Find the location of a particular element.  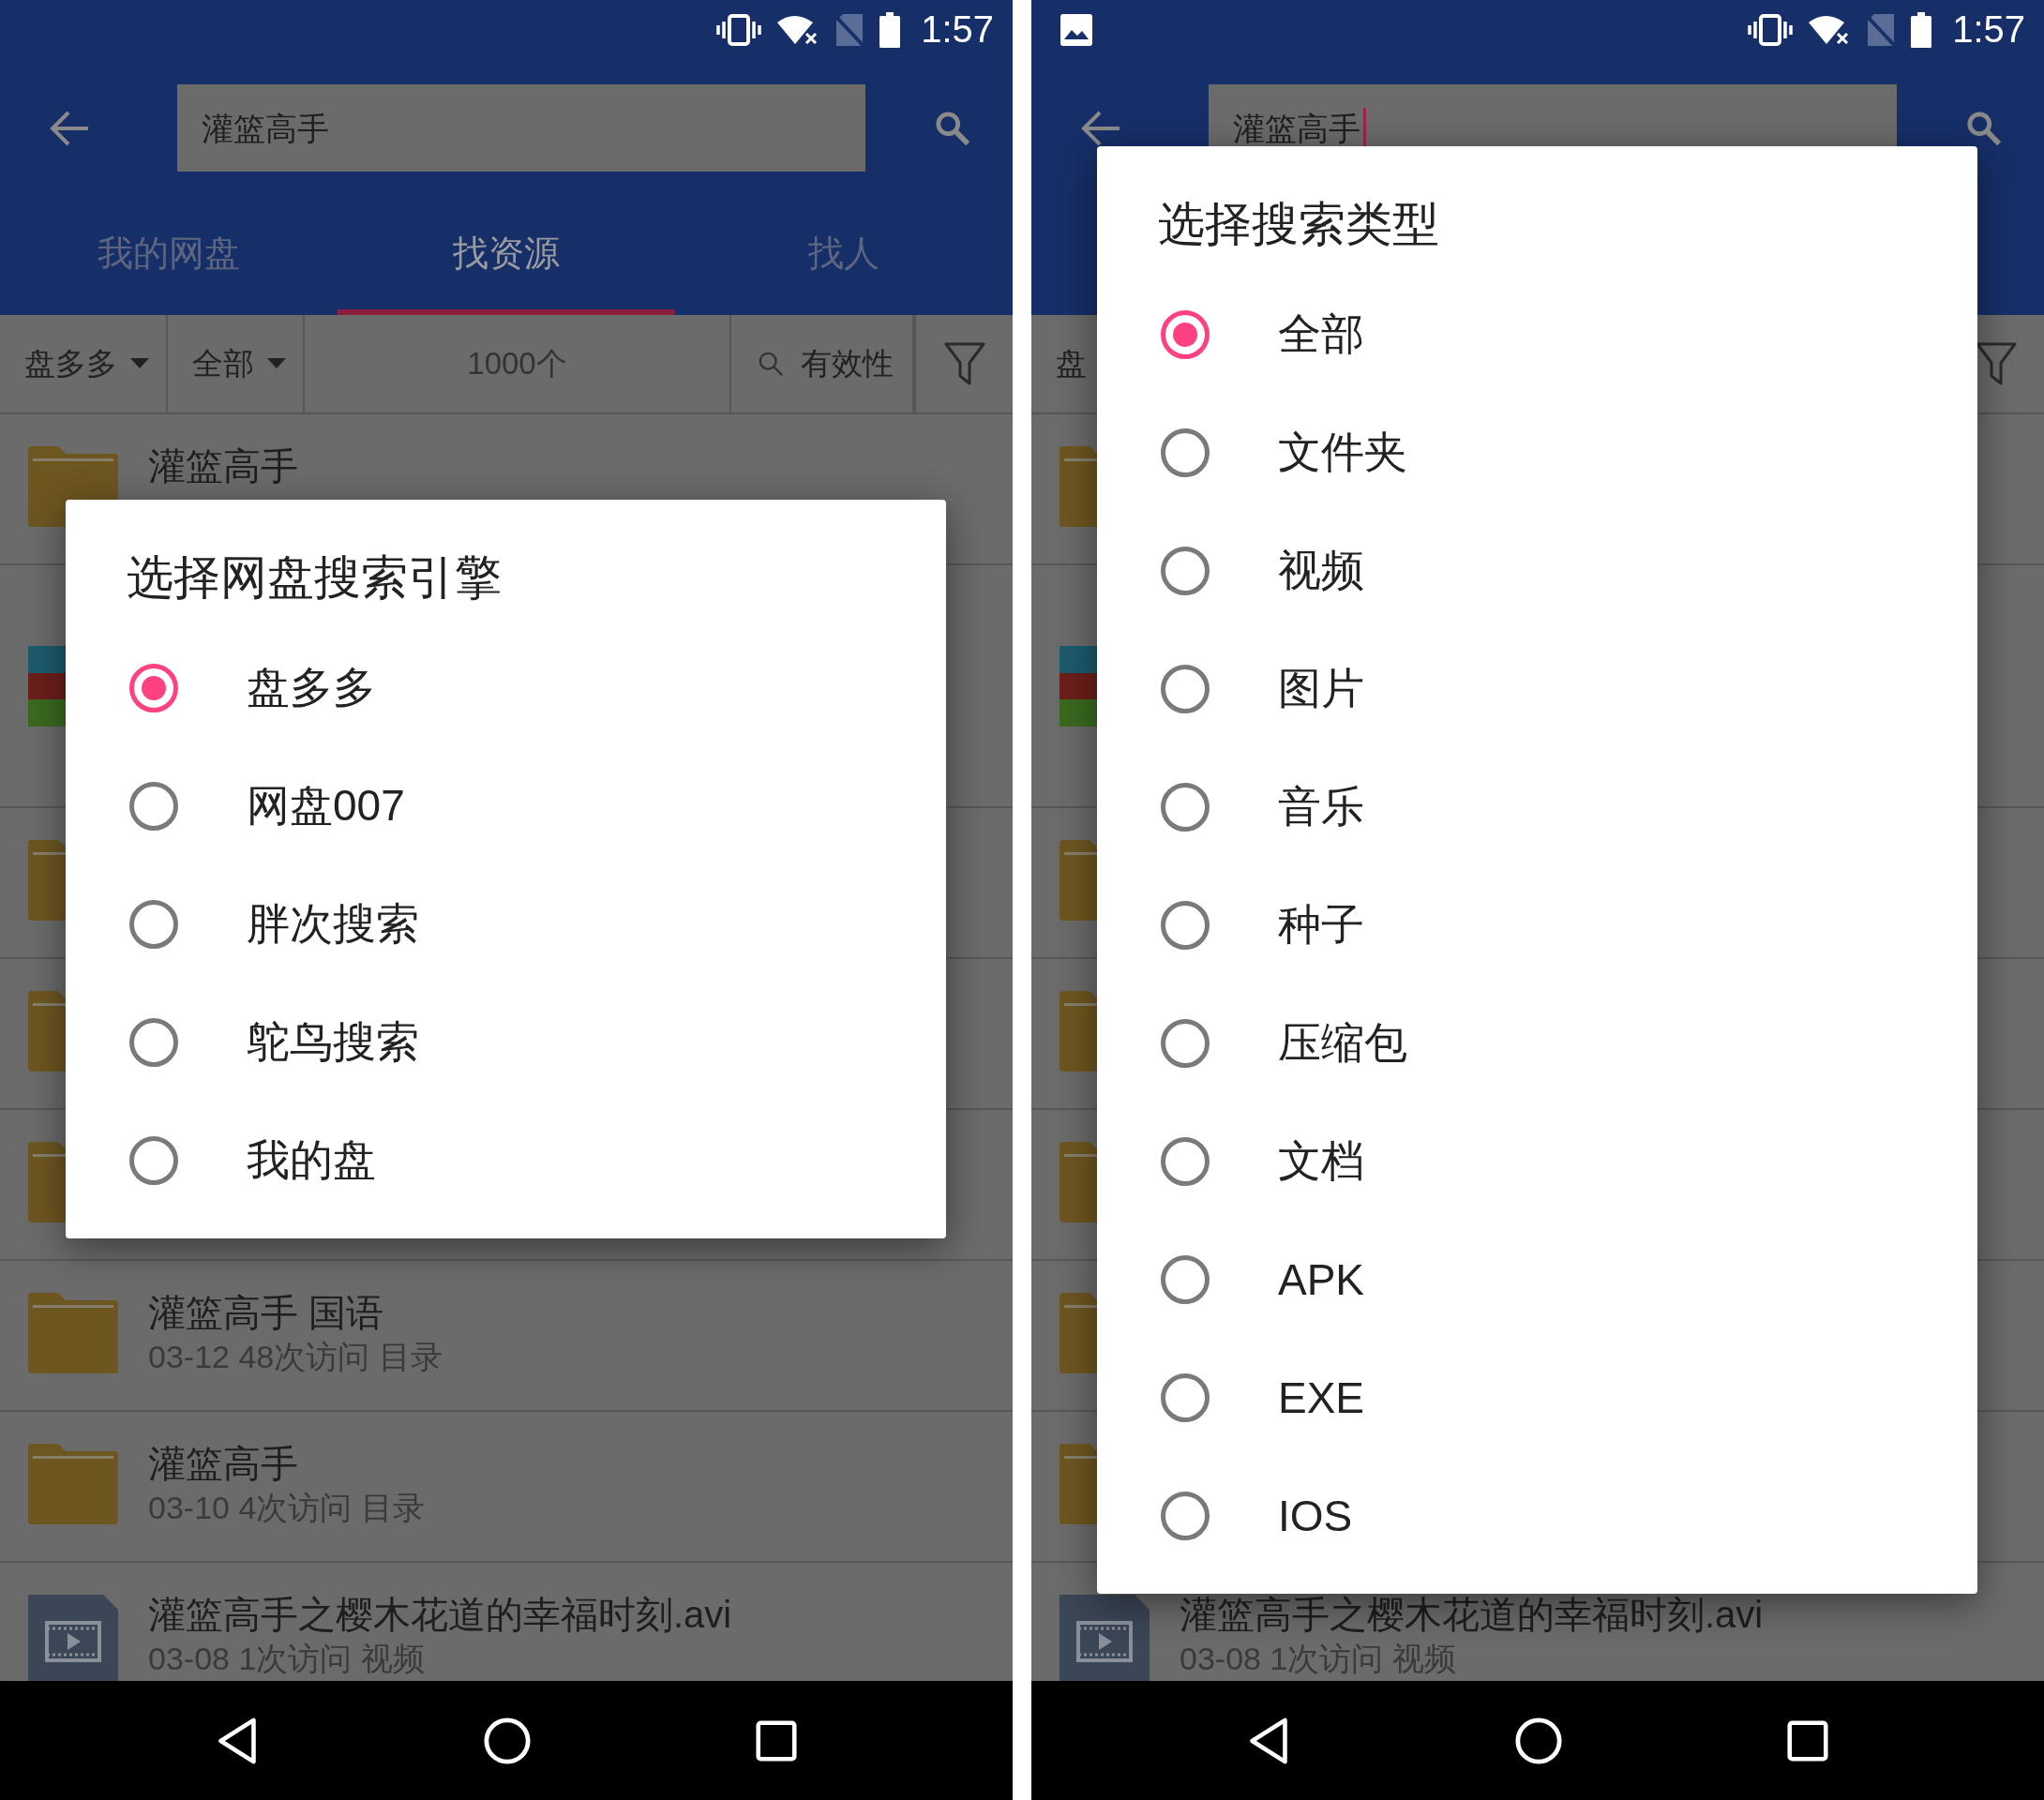

option-label: 网盘007 is located at coordinates (326, 806).